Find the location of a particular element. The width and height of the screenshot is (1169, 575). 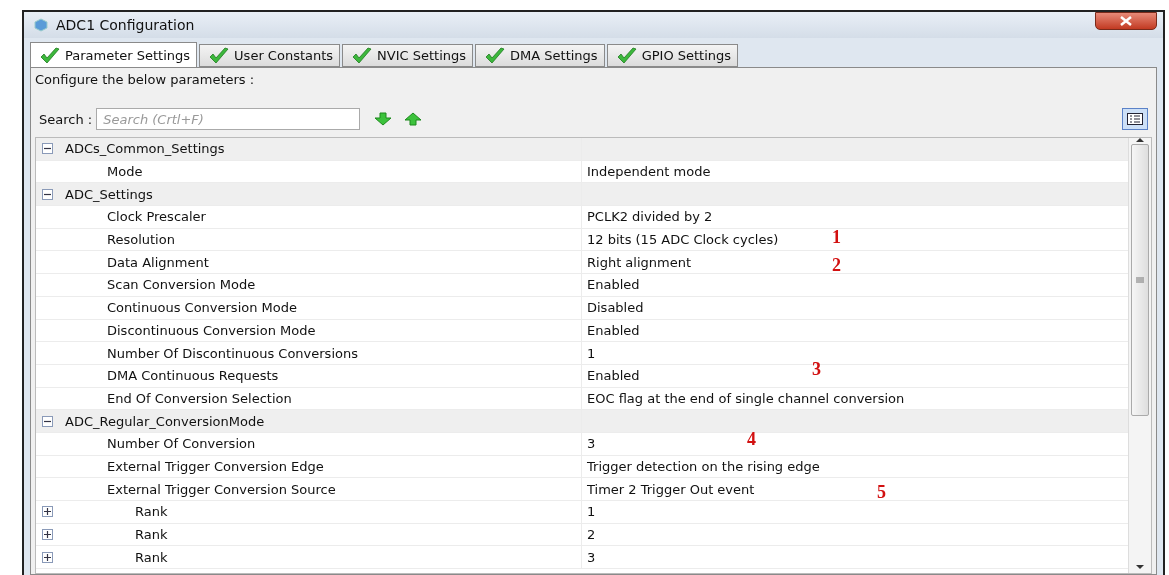

parameter-name: Discontinuous Conversion Mode is located at coordinates (211, 330).